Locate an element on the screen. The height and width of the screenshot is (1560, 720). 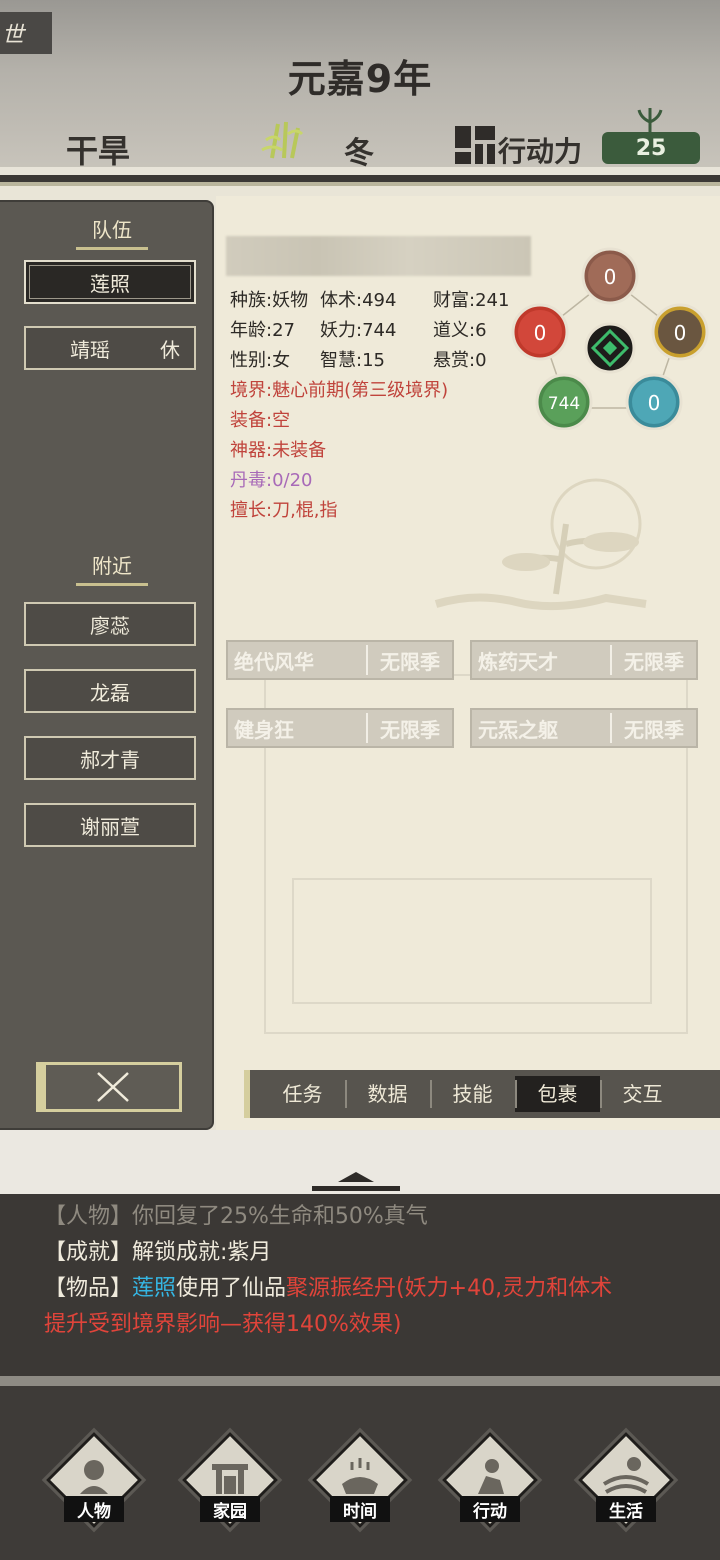
tab-data: 数据 is located at coordinates (387, 1094).